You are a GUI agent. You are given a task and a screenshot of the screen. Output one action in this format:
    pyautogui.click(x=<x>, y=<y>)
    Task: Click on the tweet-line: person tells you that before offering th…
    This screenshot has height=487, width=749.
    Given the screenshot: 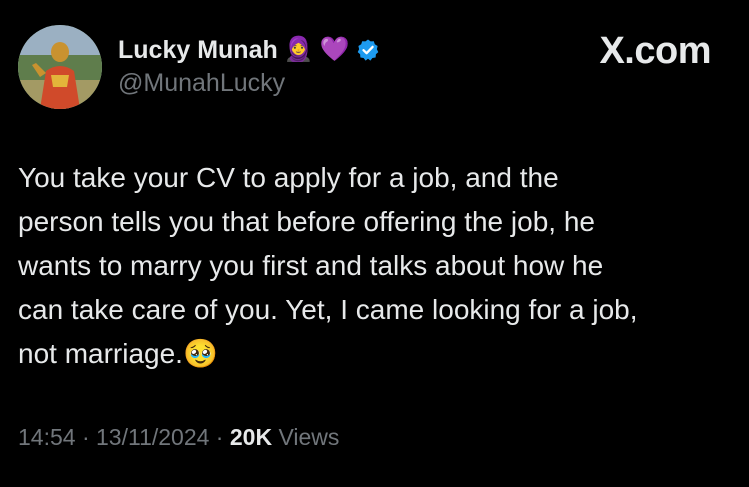 What is the action you would take?
    pyautogui.click(x=306, y=221)
    